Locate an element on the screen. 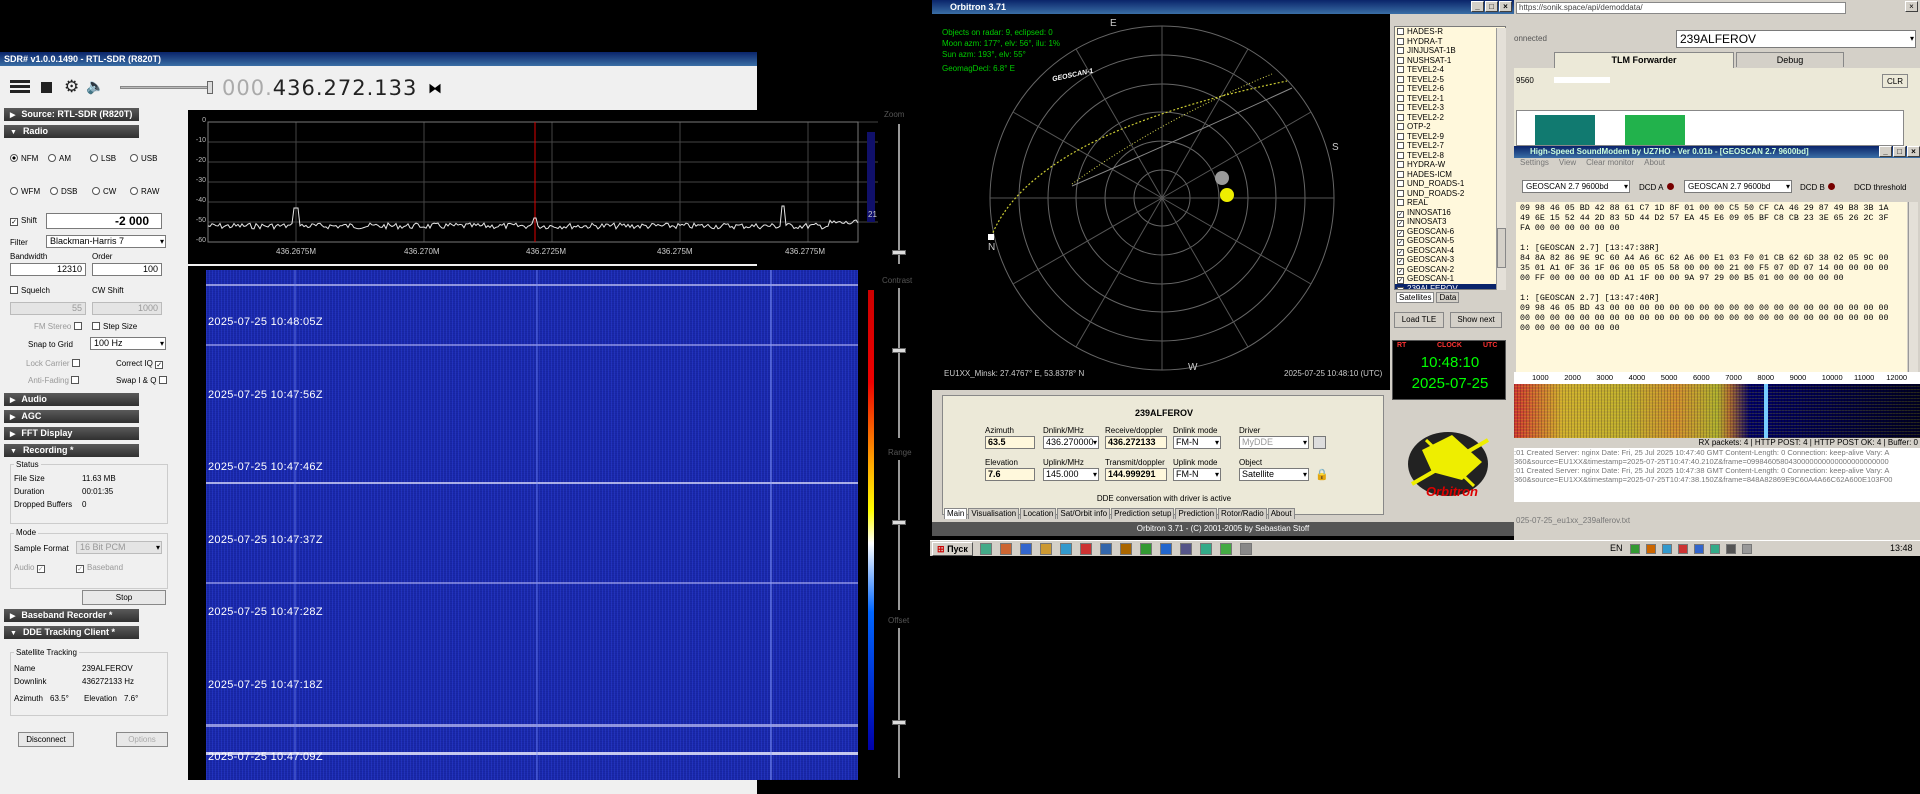  gear-icon: ⚙ is located at coordinates (71, 87).